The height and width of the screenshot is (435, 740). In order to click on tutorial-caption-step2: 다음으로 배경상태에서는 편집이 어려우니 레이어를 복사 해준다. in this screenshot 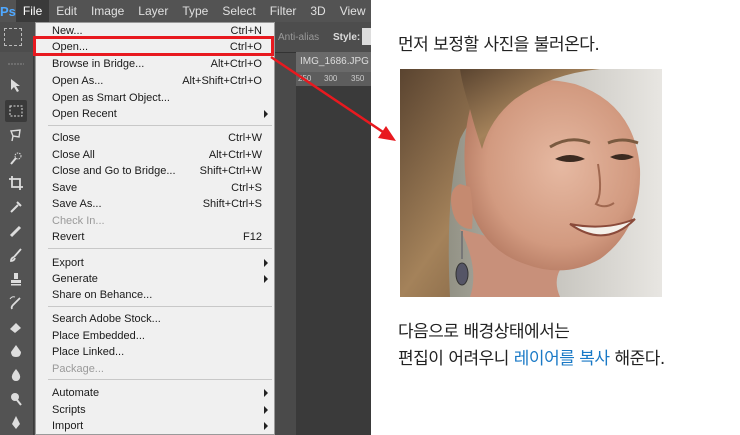, I will do `click(531, 346)`.